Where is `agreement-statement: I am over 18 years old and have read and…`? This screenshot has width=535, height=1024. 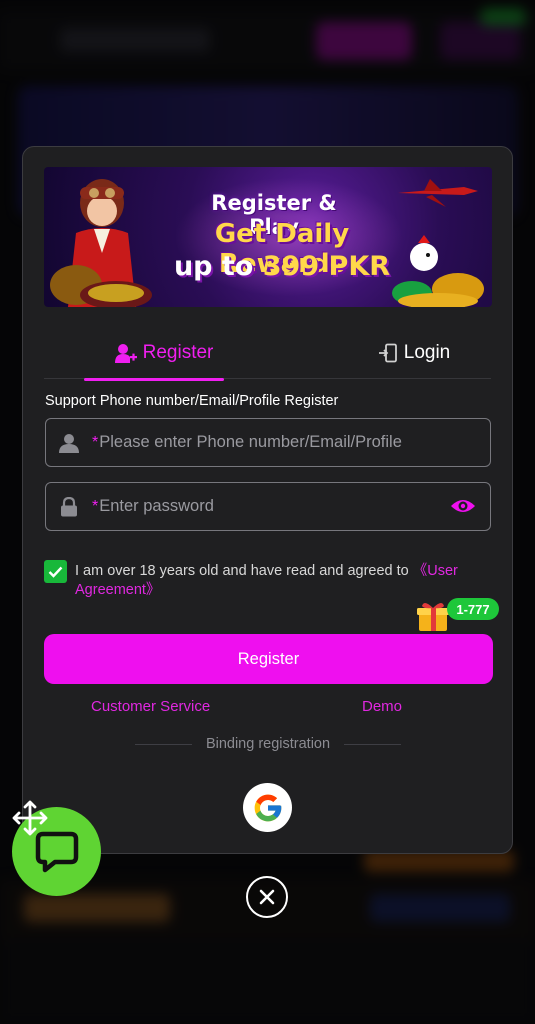 agreement-statement: I am over 18 years old and have read and… is located at coordinates (244, 571).